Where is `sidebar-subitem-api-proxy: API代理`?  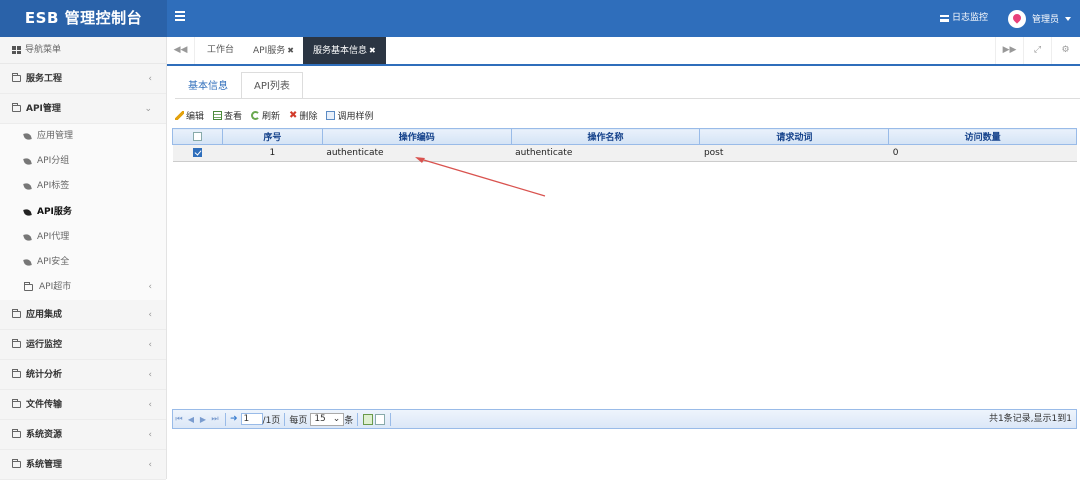 sidebar-subitem-api-proxy: API代理 is located at coordinates (83, 237).